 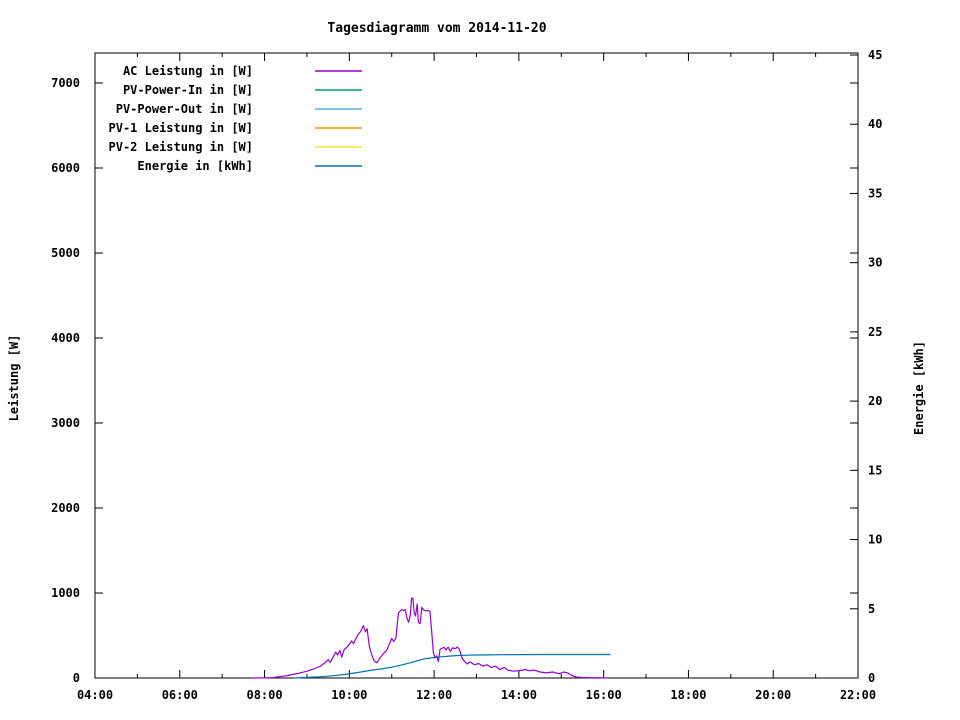 I want to click on y-right-tick-label: 45, so click(x=875, y=55).